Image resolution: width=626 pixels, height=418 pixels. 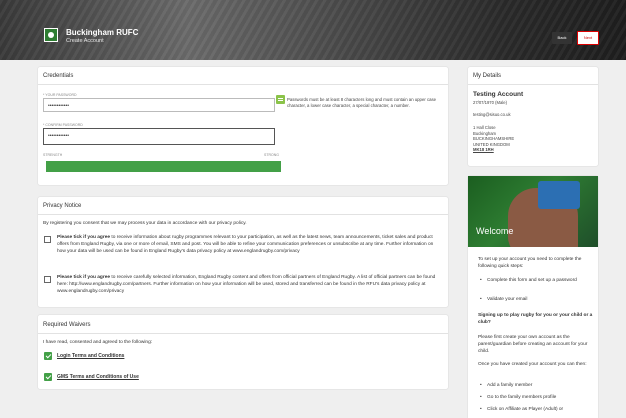 What do you see at coordinates (67, 325) in the screenshot?
I see `waivers-title: Required Waivers` at bounding box center [67, 325].